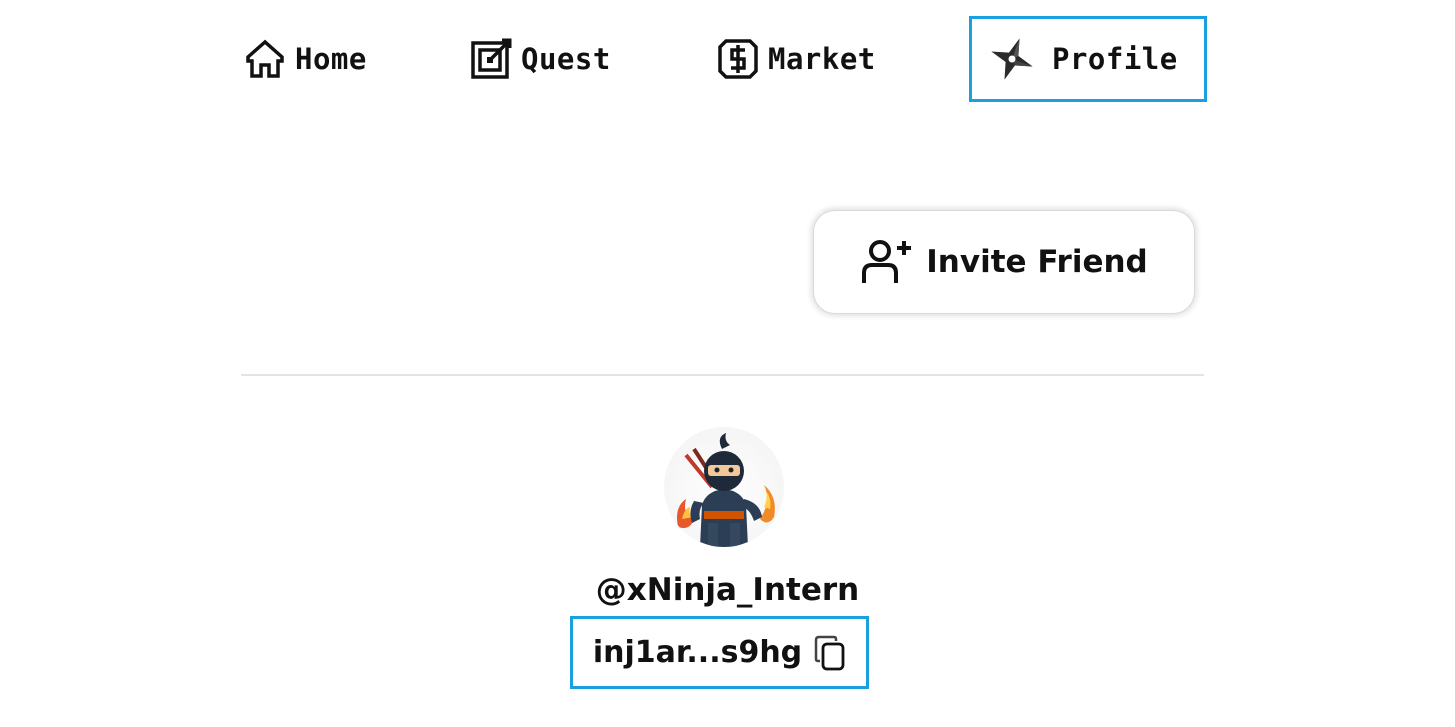 The image size is (1455, 727). I want to click on dollar-icon, so click(738, 59).